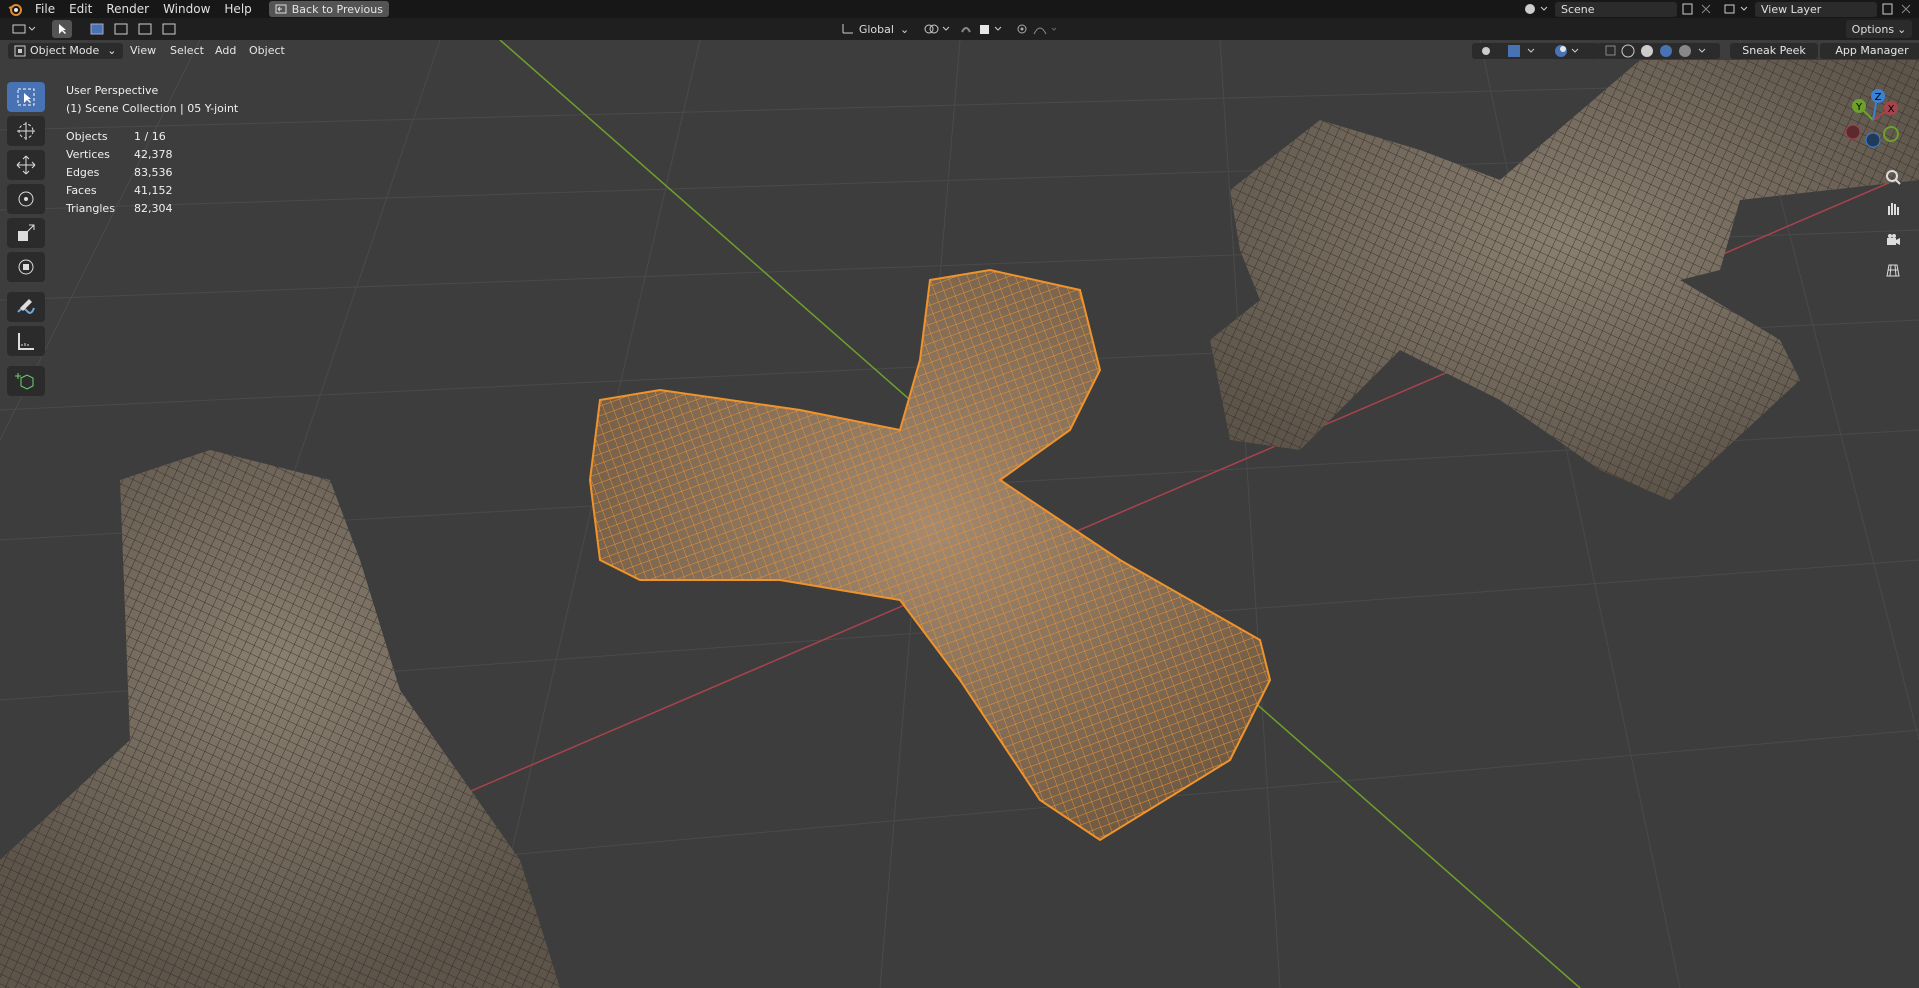 This screenshot has width=1919, height=988. I want to click on scale-icon, so click(26, 232).